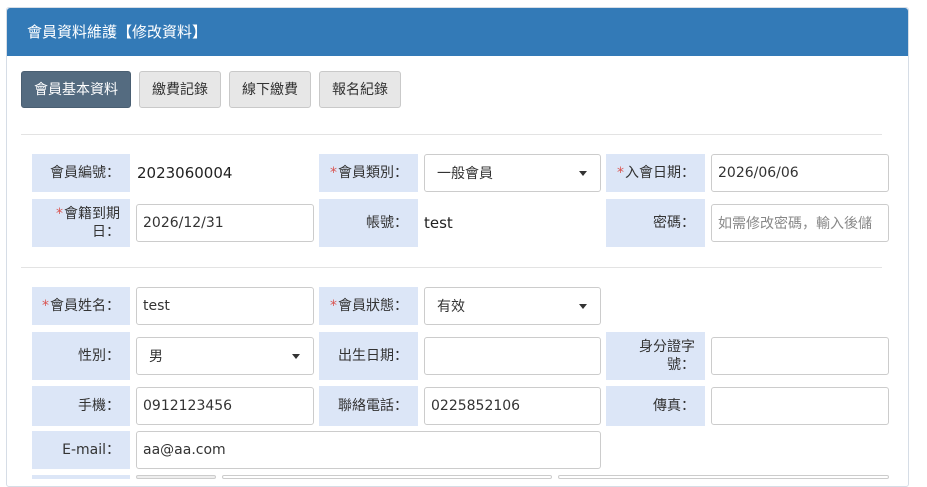 The width and height of the screenshot is (927, 487). What do you see at coordinates (81, 477) in the screenshot?
I see `address-label` at bounding box center [81, 477].